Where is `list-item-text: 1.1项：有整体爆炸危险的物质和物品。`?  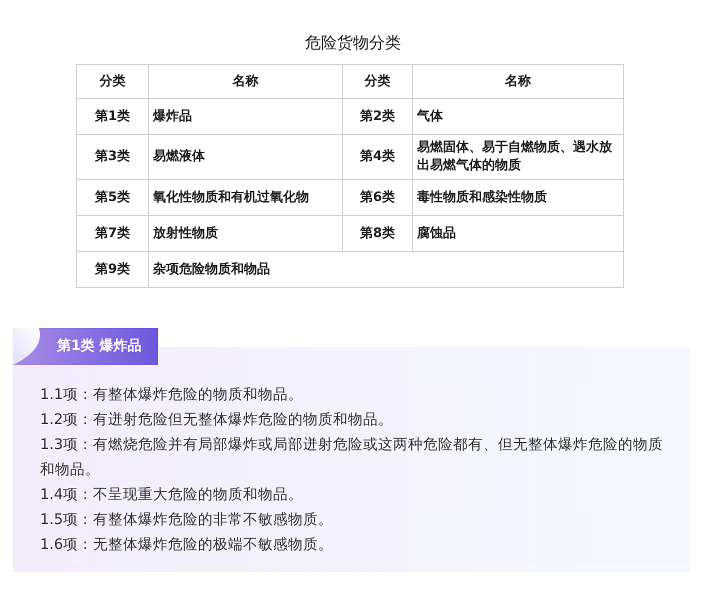
list-item-text: 1.1项：有整体爆炸危险的物质和物品。 is located at coordinates (172, 395).